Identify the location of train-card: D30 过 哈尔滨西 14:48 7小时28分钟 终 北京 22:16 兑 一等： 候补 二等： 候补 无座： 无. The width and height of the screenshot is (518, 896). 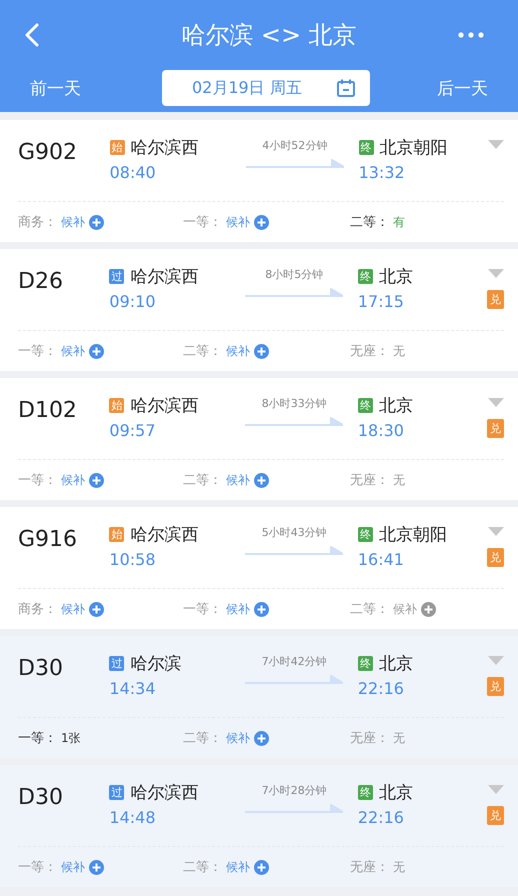
(259, 826).